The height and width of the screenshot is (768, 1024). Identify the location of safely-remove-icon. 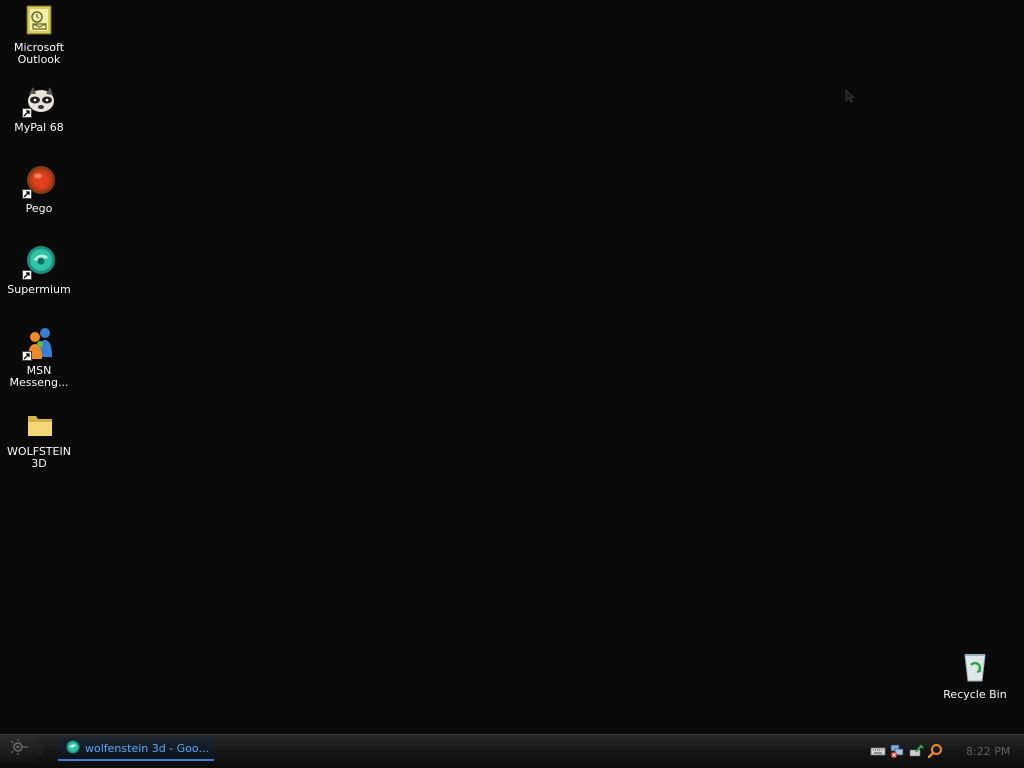
(916, 751).